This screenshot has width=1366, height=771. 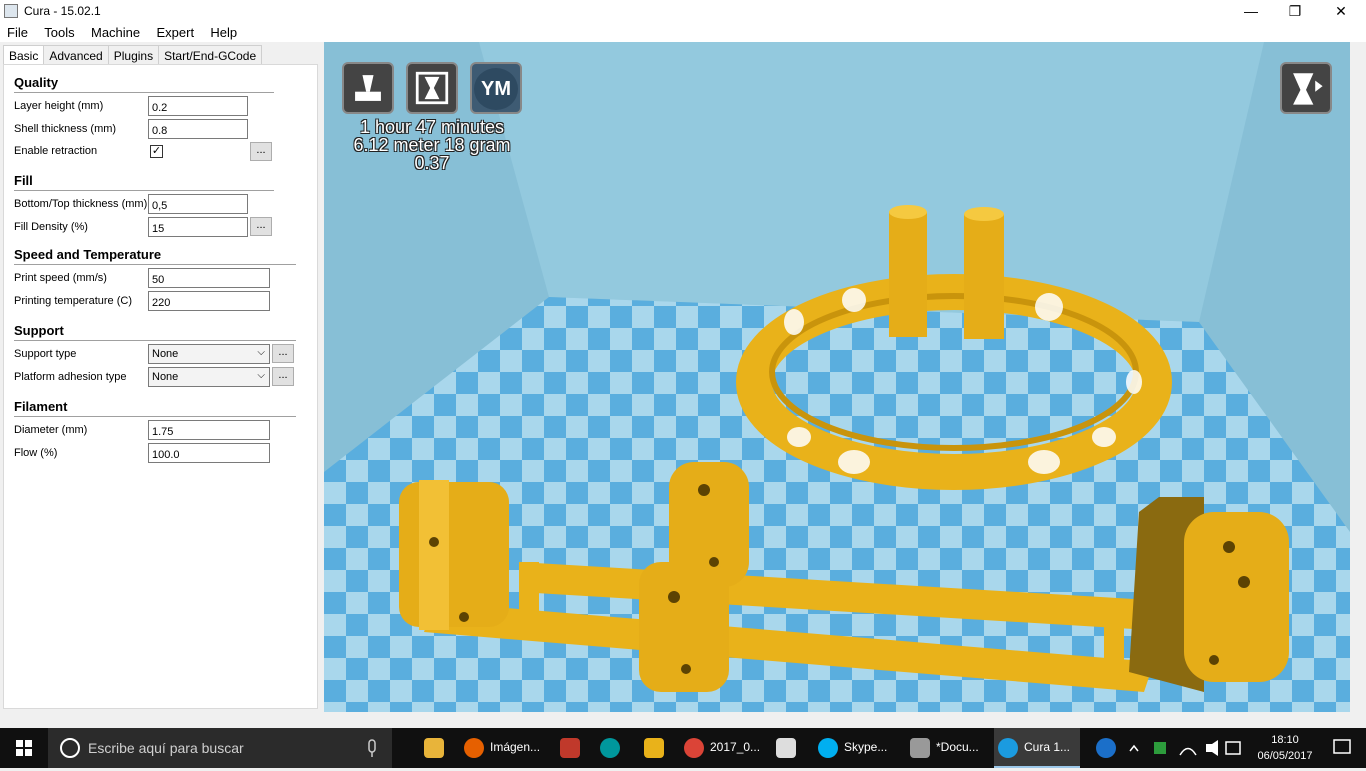 I want to click on pillar-left, so click(x=908, y=274).